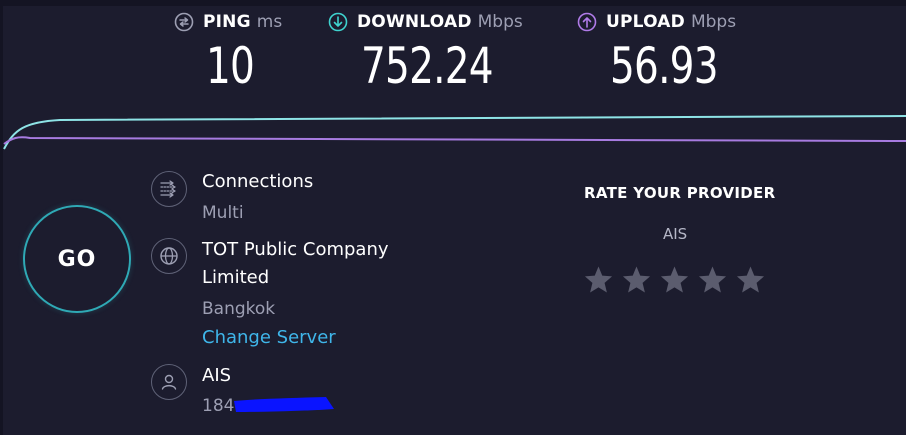  I want to click on connections-title: Connections, so click(258, 181).